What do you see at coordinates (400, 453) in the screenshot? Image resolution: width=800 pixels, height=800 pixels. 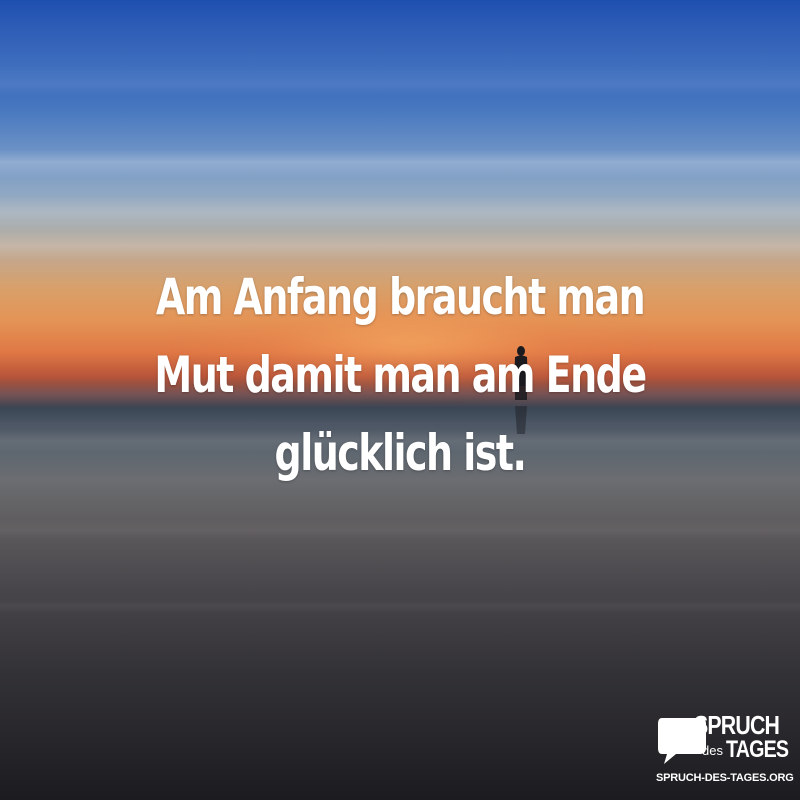 I see `quote-line: glücklich ist.` at bounding box center [400, 453].